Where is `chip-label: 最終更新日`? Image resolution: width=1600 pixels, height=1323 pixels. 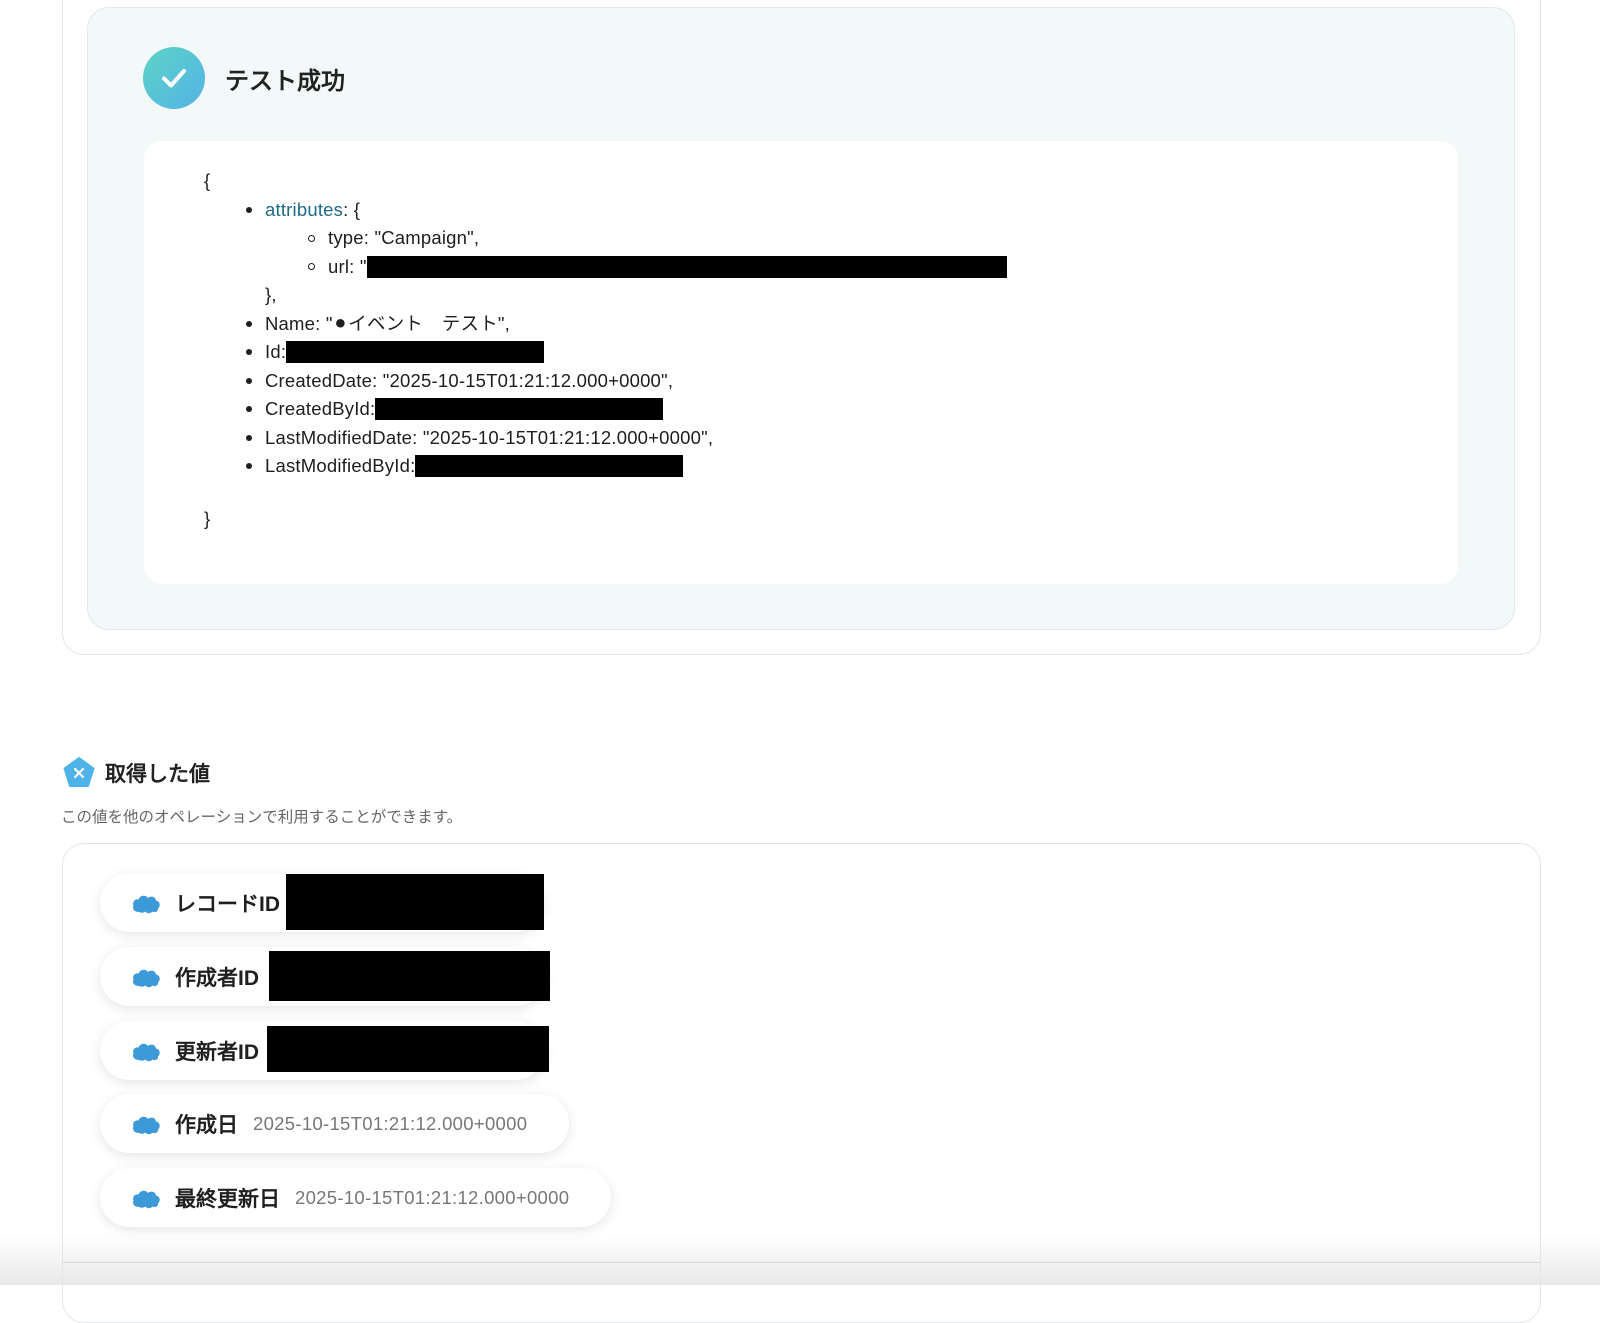 chip-label: 最終更新日 is located at coordinates (227, 1199).